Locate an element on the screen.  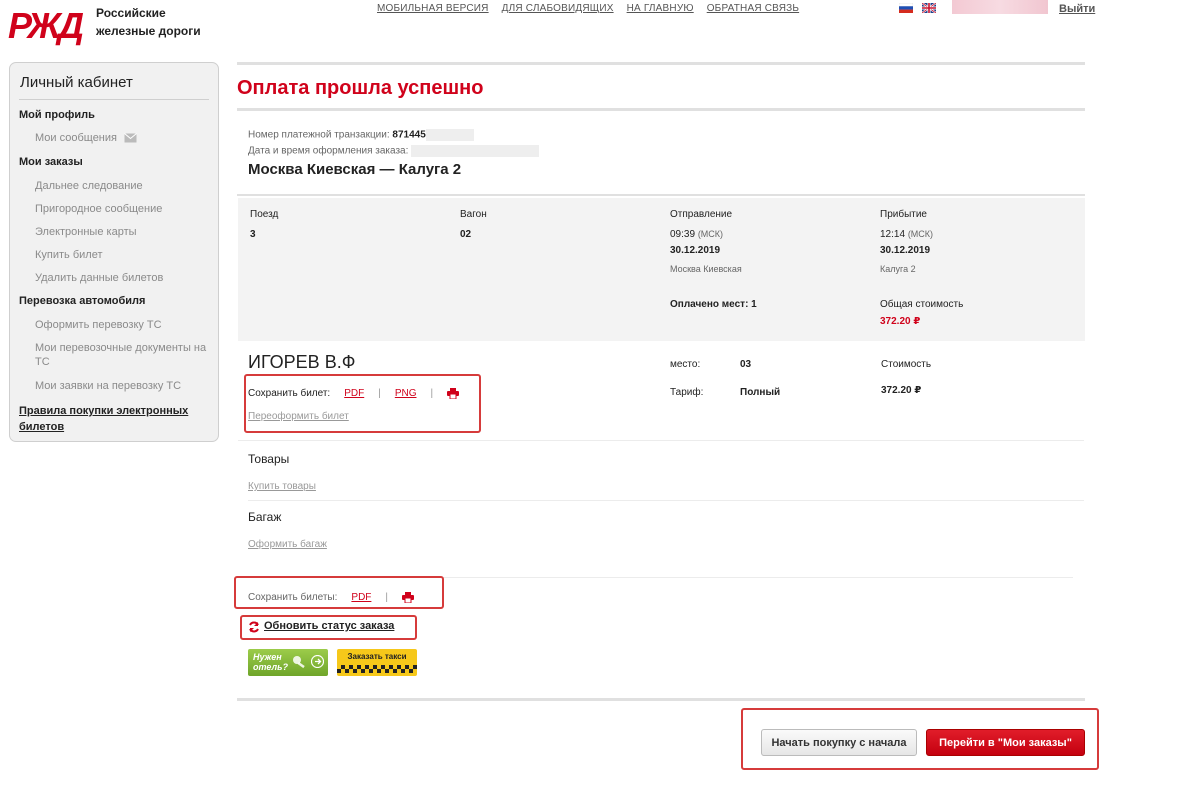
ticket-png-link: PNG is located at coordinates (406, 393).